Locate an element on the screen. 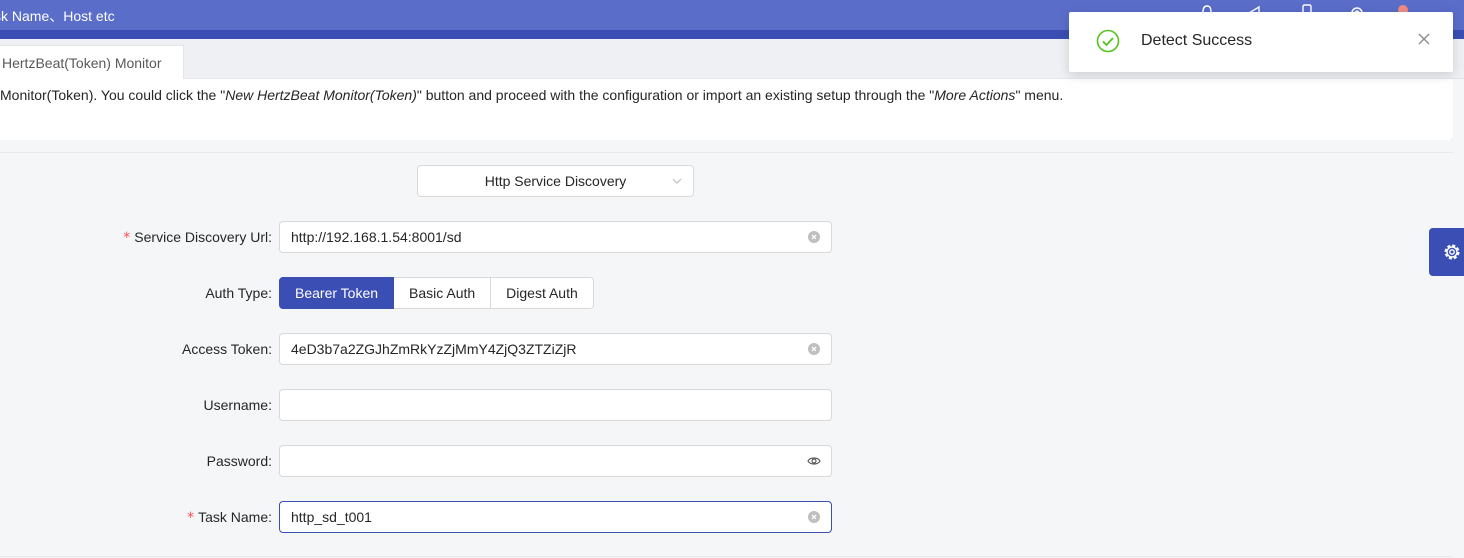 The width and height of the screenshot is (1464, 558). bottom-divider is located at coordinates (726, 556).